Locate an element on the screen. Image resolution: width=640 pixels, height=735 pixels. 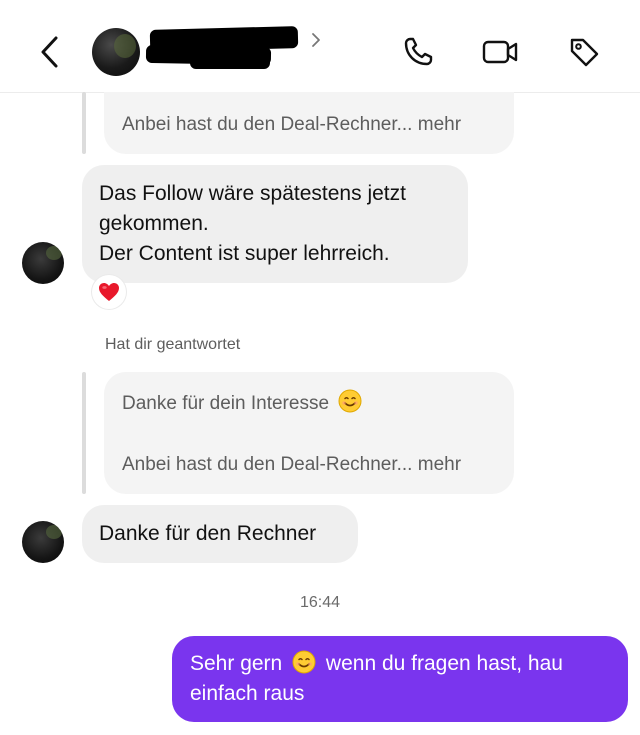
chevron-left-icon is located at coordinates (49, 52).